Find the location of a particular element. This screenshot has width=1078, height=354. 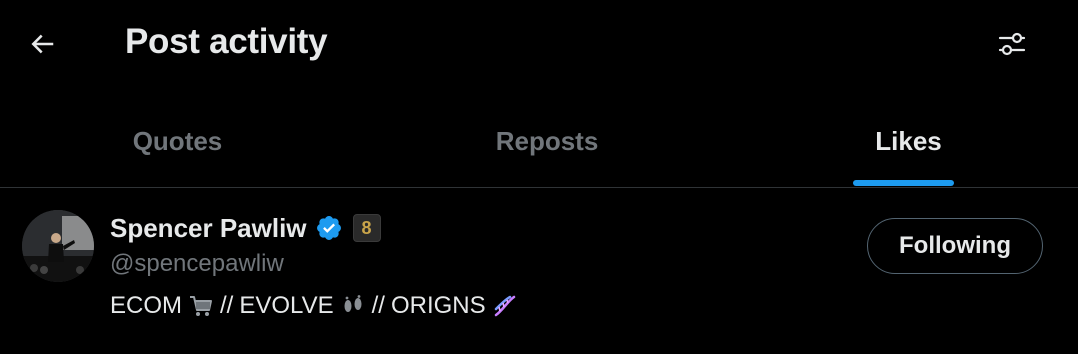

sliders-icon is located at coordinates (1012, 44).